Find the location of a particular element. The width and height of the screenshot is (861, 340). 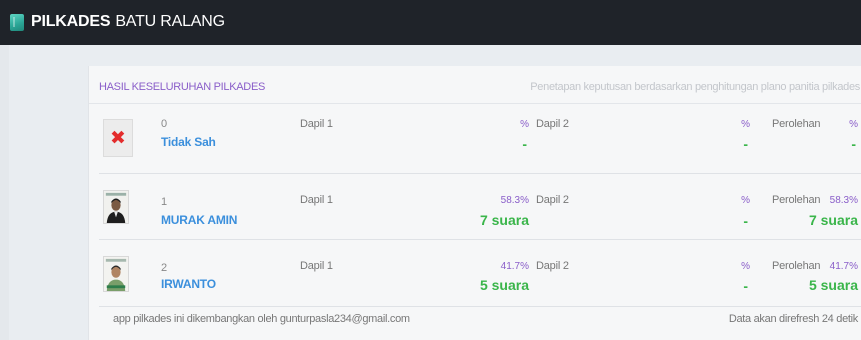

dapil1-percent: 41.7% is located at coordinates (514, 266).